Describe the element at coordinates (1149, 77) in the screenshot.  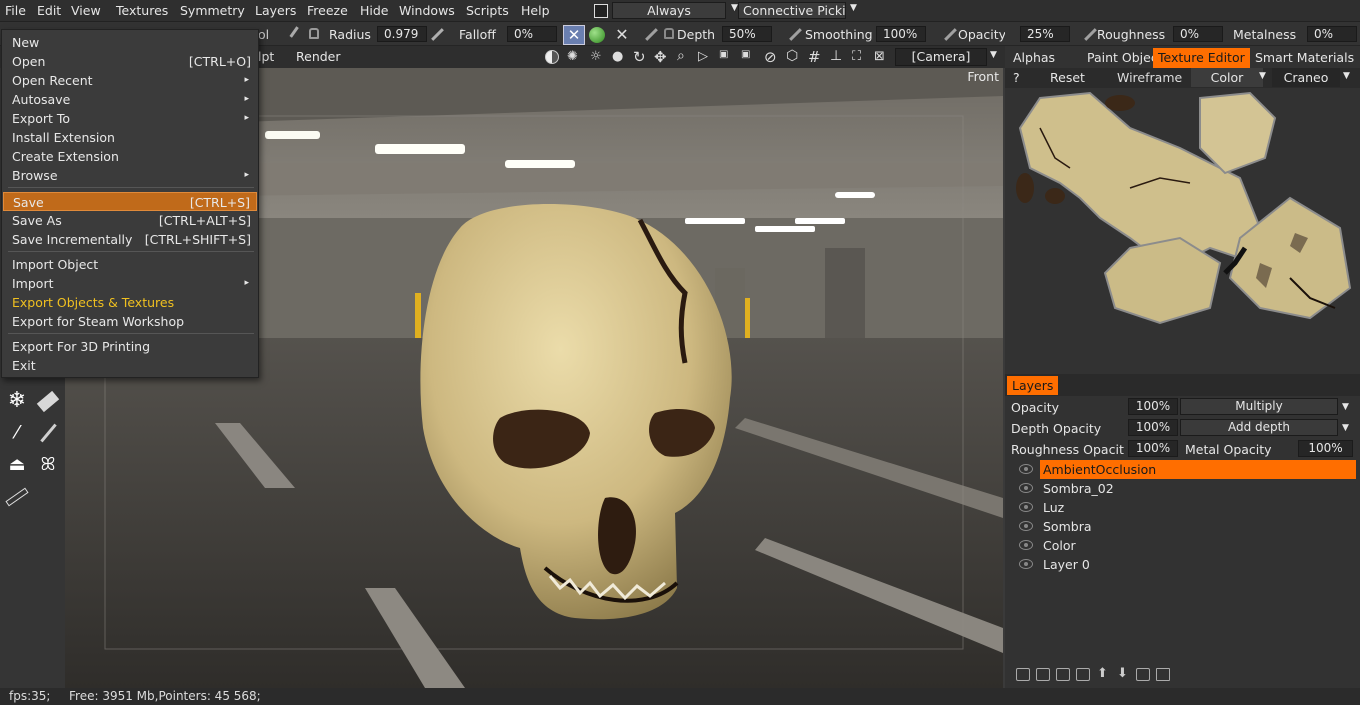
I see `wireframe-button: Wireframe` at that location.